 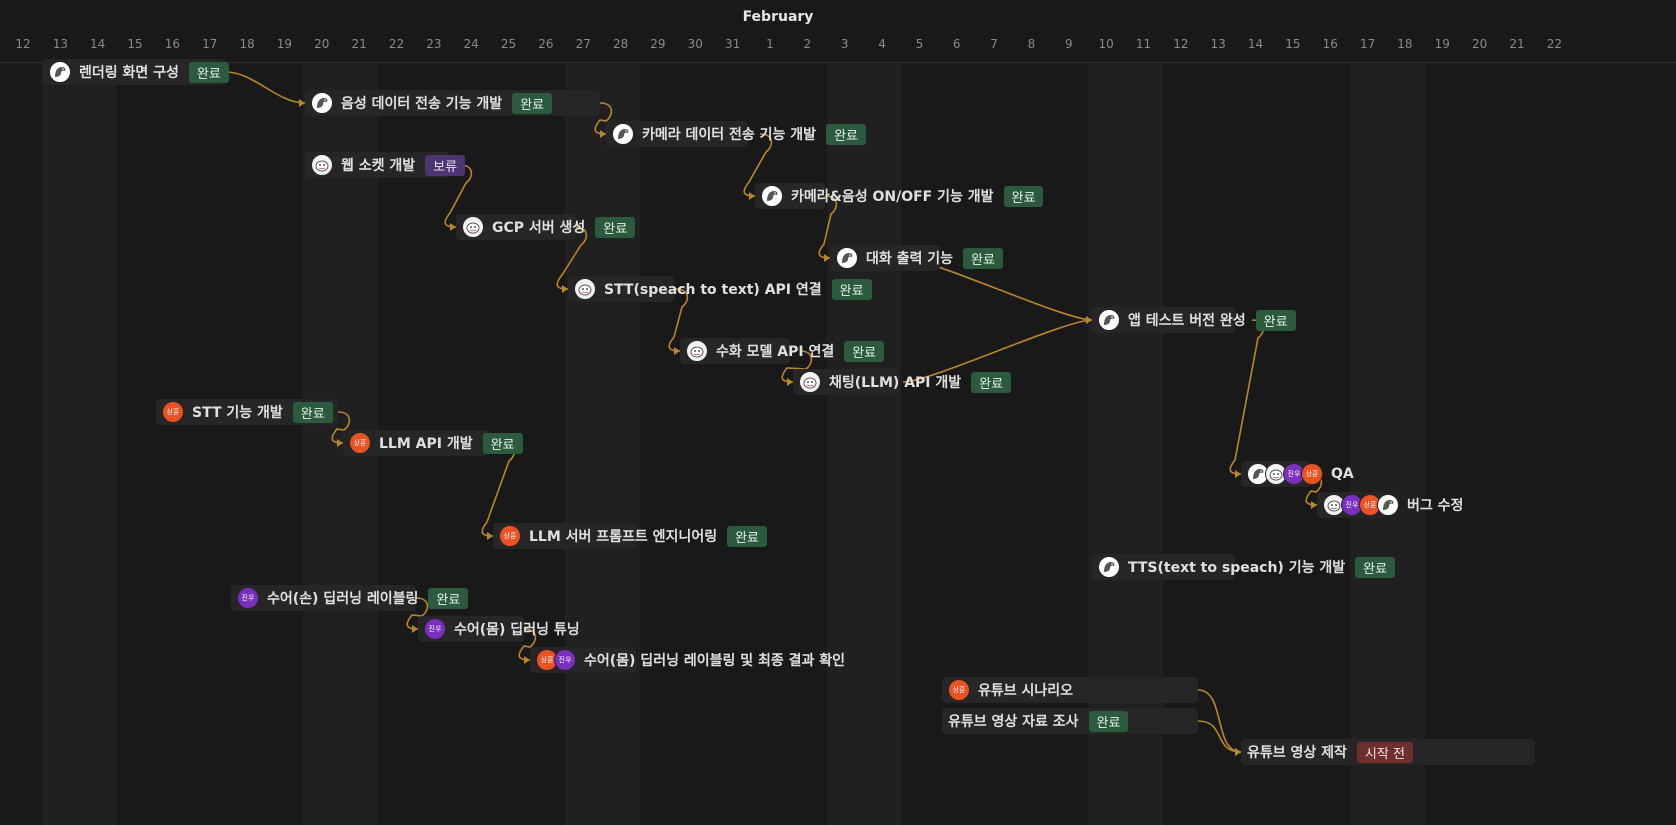 What do you see at coordinates (695, 44) in the screenshot?
I see `day-label: 30` at bounding box center [695, 44].